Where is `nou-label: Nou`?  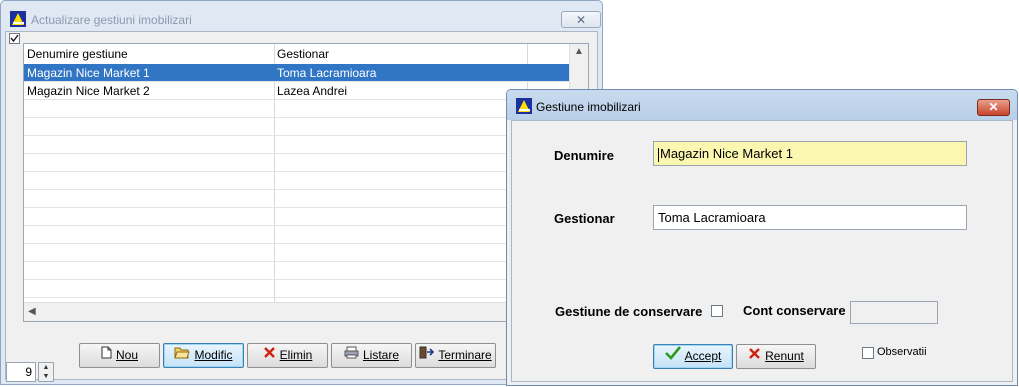
nou-label: Nou is located at coordinates (126, 355).